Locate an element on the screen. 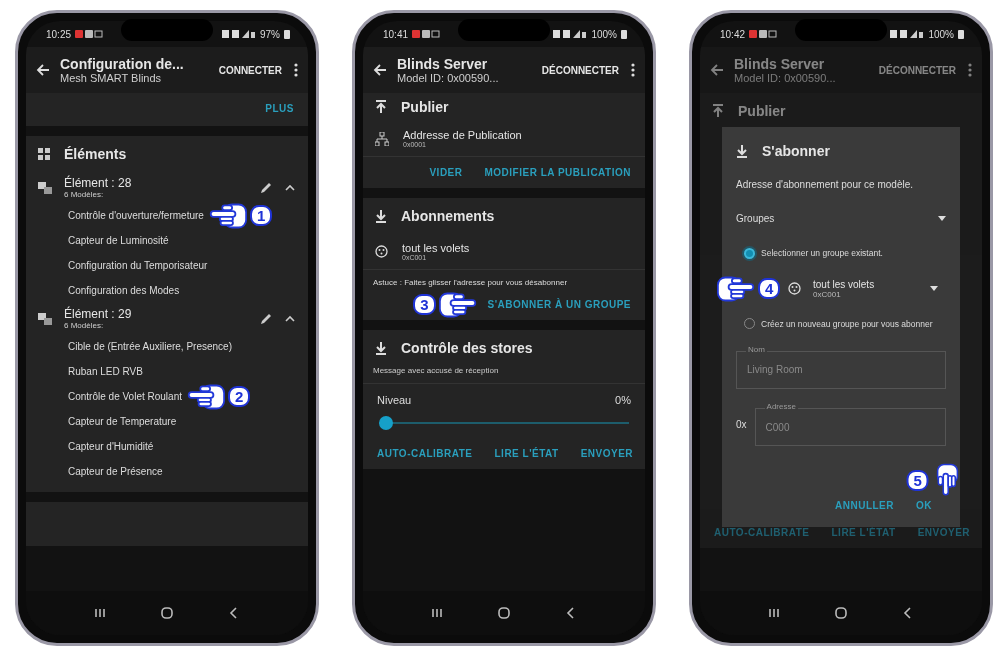 The height and width of the screenshot is (660, 1008). address-prefix: 0x is located at coordinates (741, 424).